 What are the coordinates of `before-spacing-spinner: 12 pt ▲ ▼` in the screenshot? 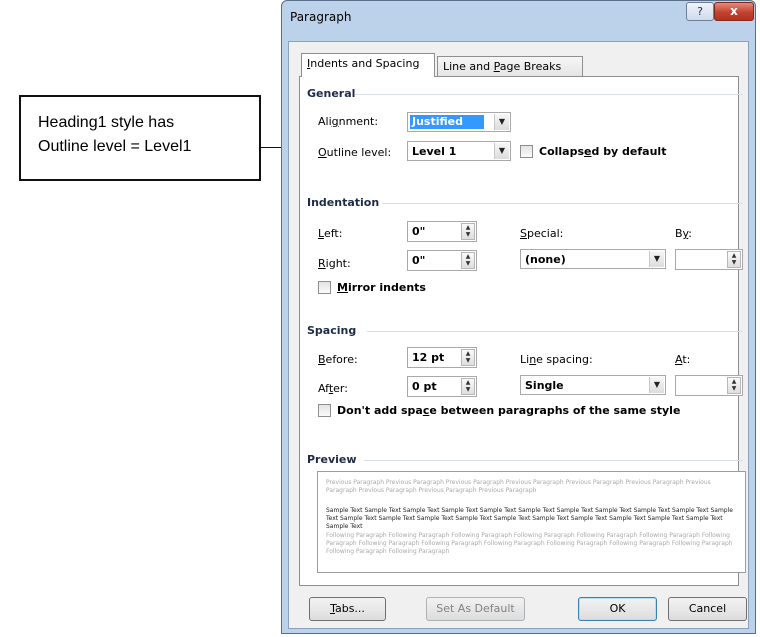 It's located at (442, 357).